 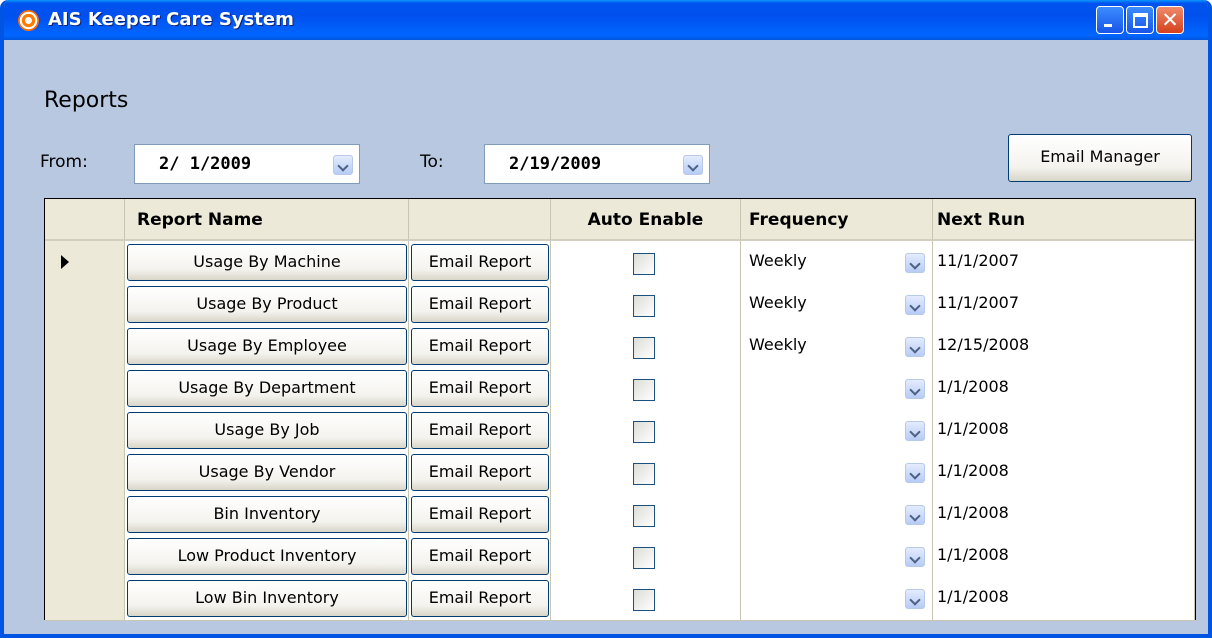 I want to click on report-button: Low Product Inventory, so click(x=267, y=556).